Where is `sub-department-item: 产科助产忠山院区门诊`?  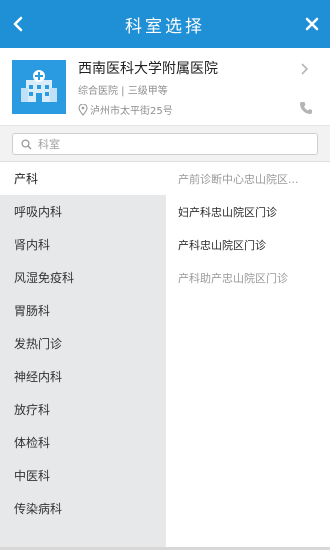
sub-department-item: 产科助产忠山院区门诊 is located at coordinates (248, 277).